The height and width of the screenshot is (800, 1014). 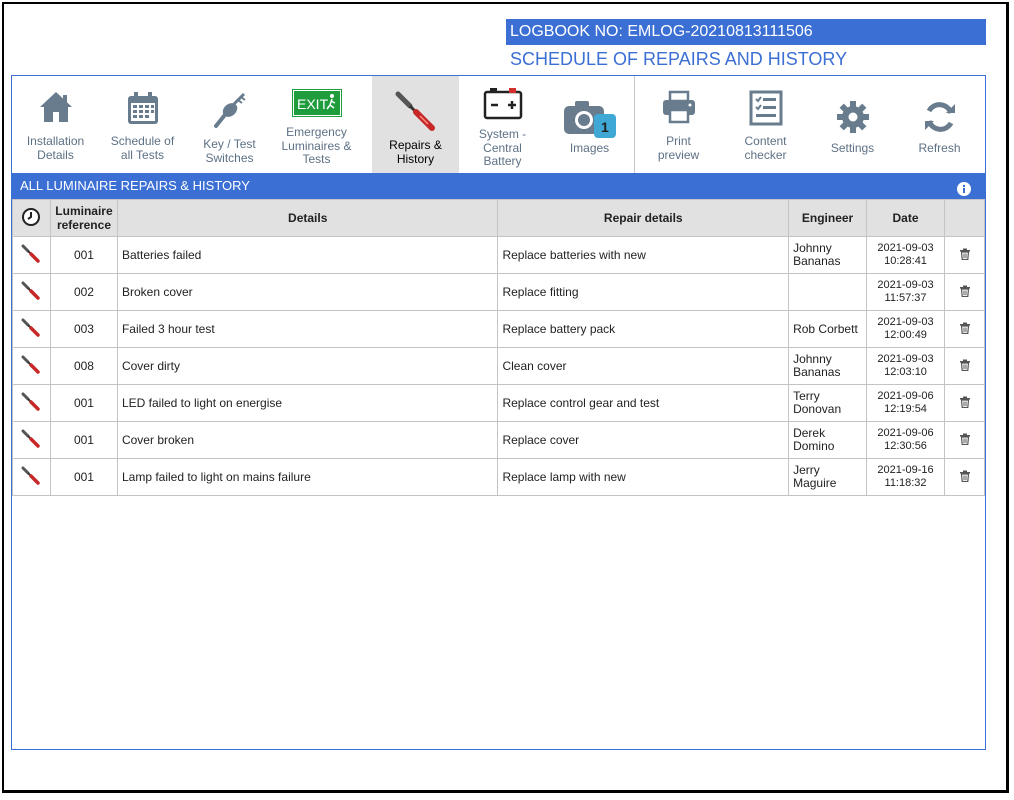 What do you see at coordinates (643, 218) in the screenshot?
I see `column-header-repair-details: Repair details` at bounding box center [643, 218].